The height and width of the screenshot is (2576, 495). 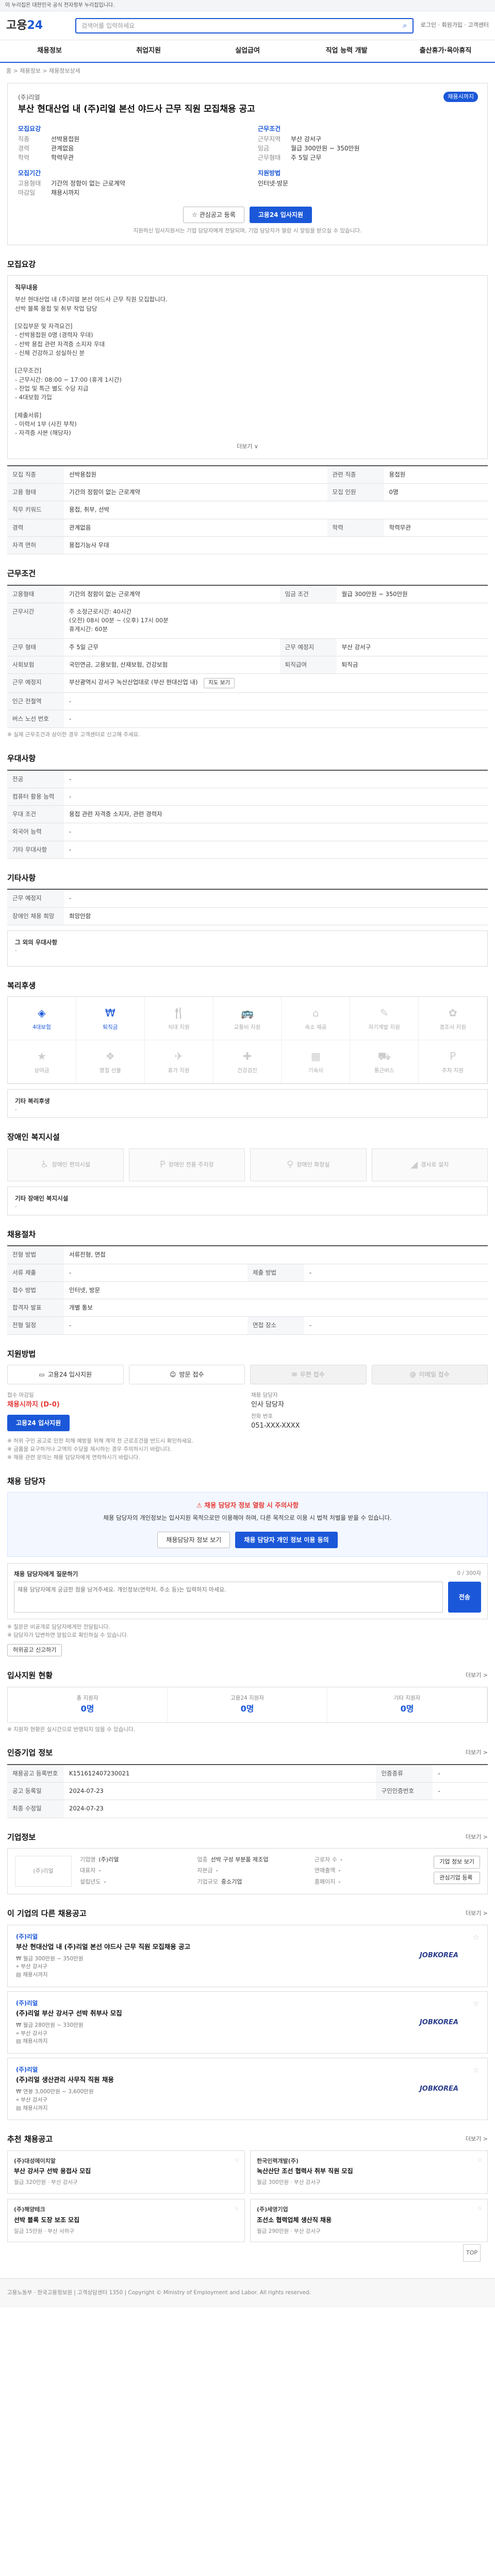 I want to click on welfare-icon: ⛟, so click(x=384, y=1055).